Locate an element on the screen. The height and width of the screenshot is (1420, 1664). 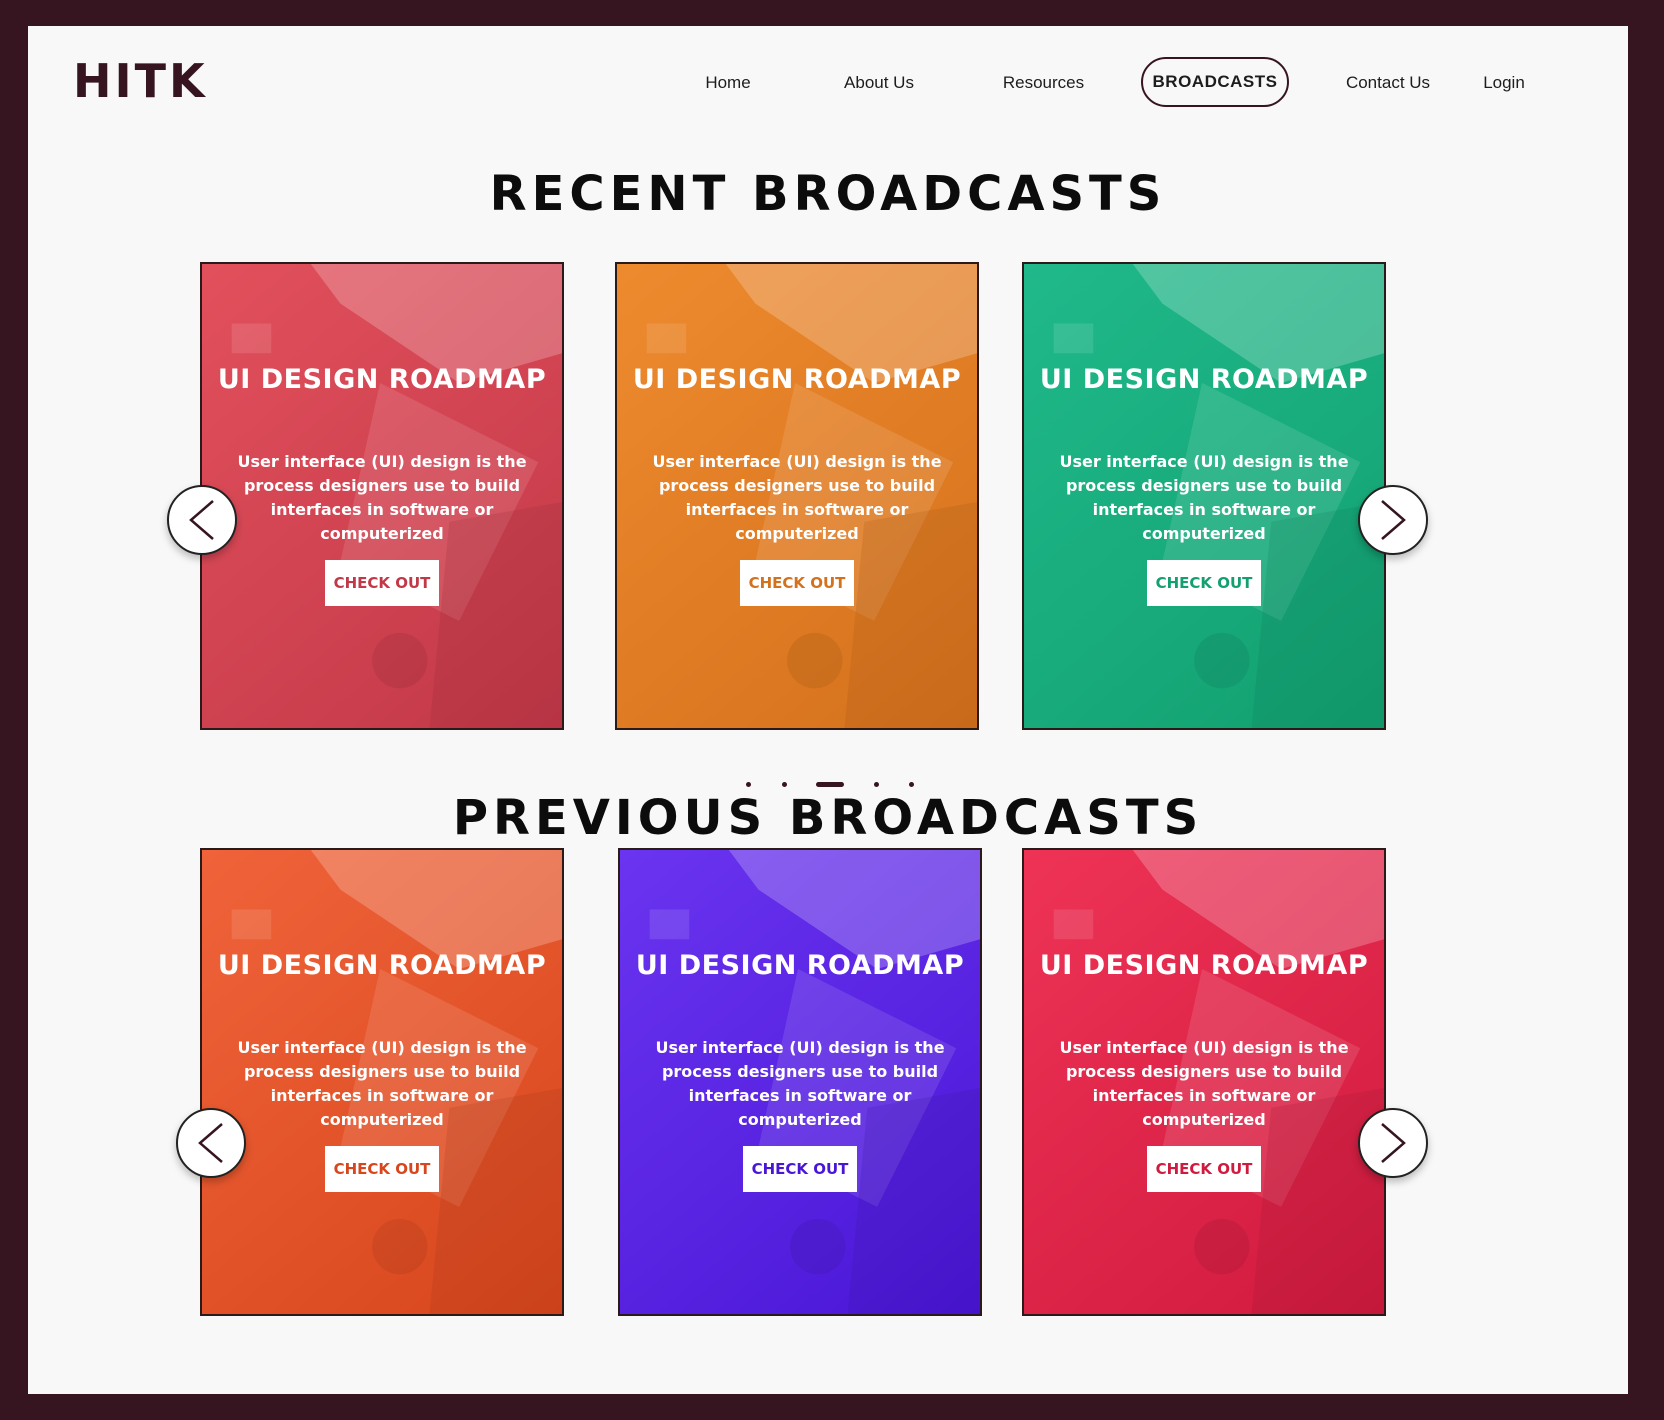
previous-next-button is located at coordinates (1393, 1143).